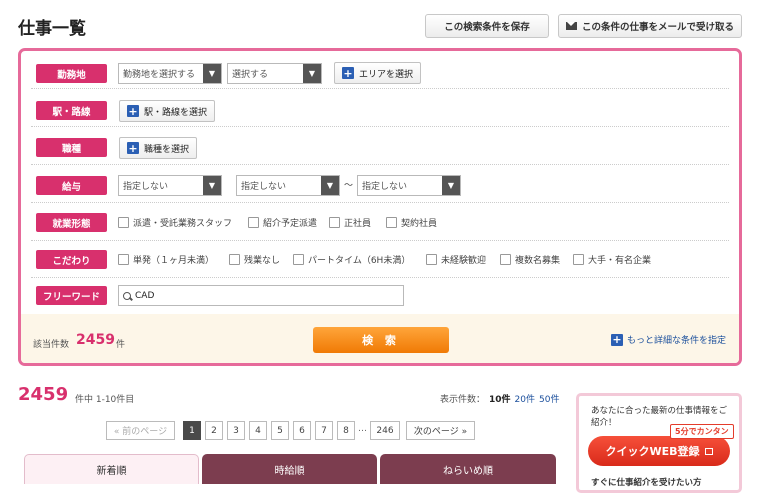  I want to click on salary-max-select: 指定しない ▼, so click(409, 185).